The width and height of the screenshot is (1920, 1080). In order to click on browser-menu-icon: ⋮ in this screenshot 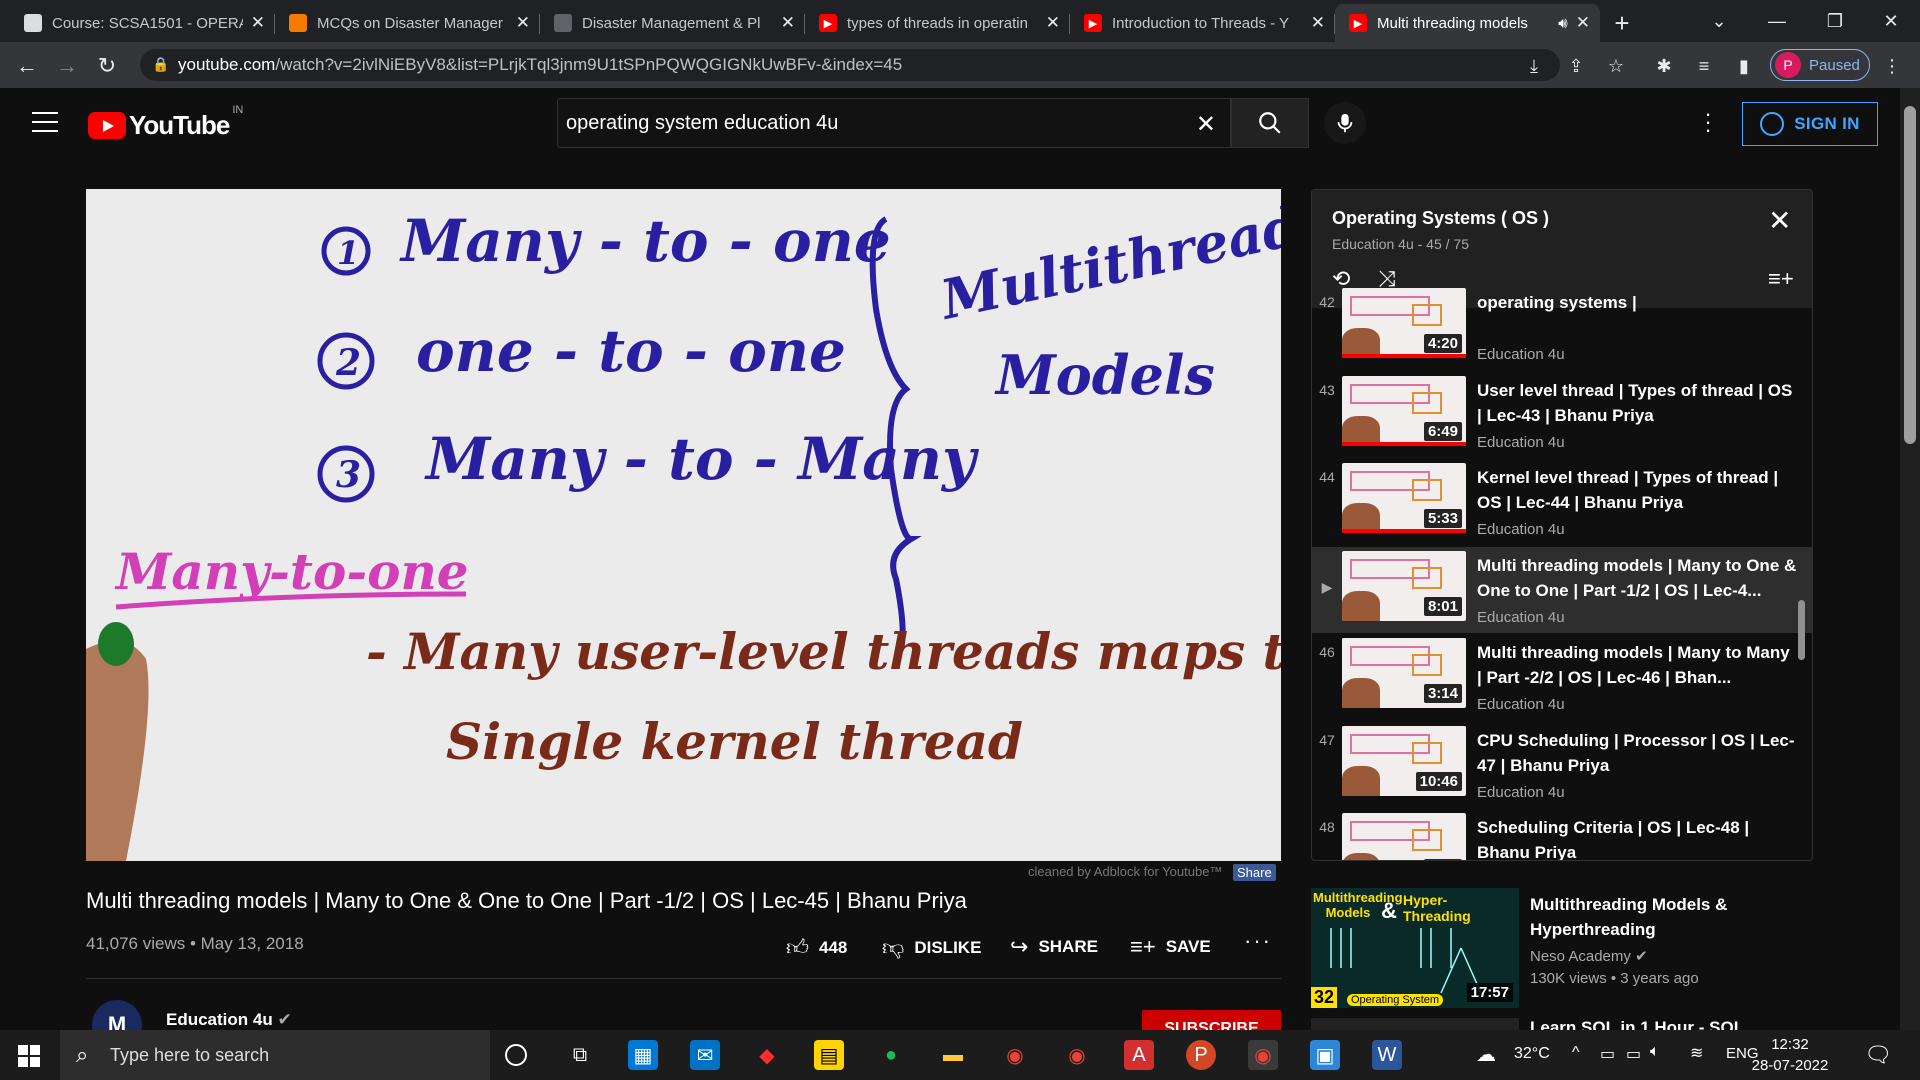, I will do `click(1892, 66)`.